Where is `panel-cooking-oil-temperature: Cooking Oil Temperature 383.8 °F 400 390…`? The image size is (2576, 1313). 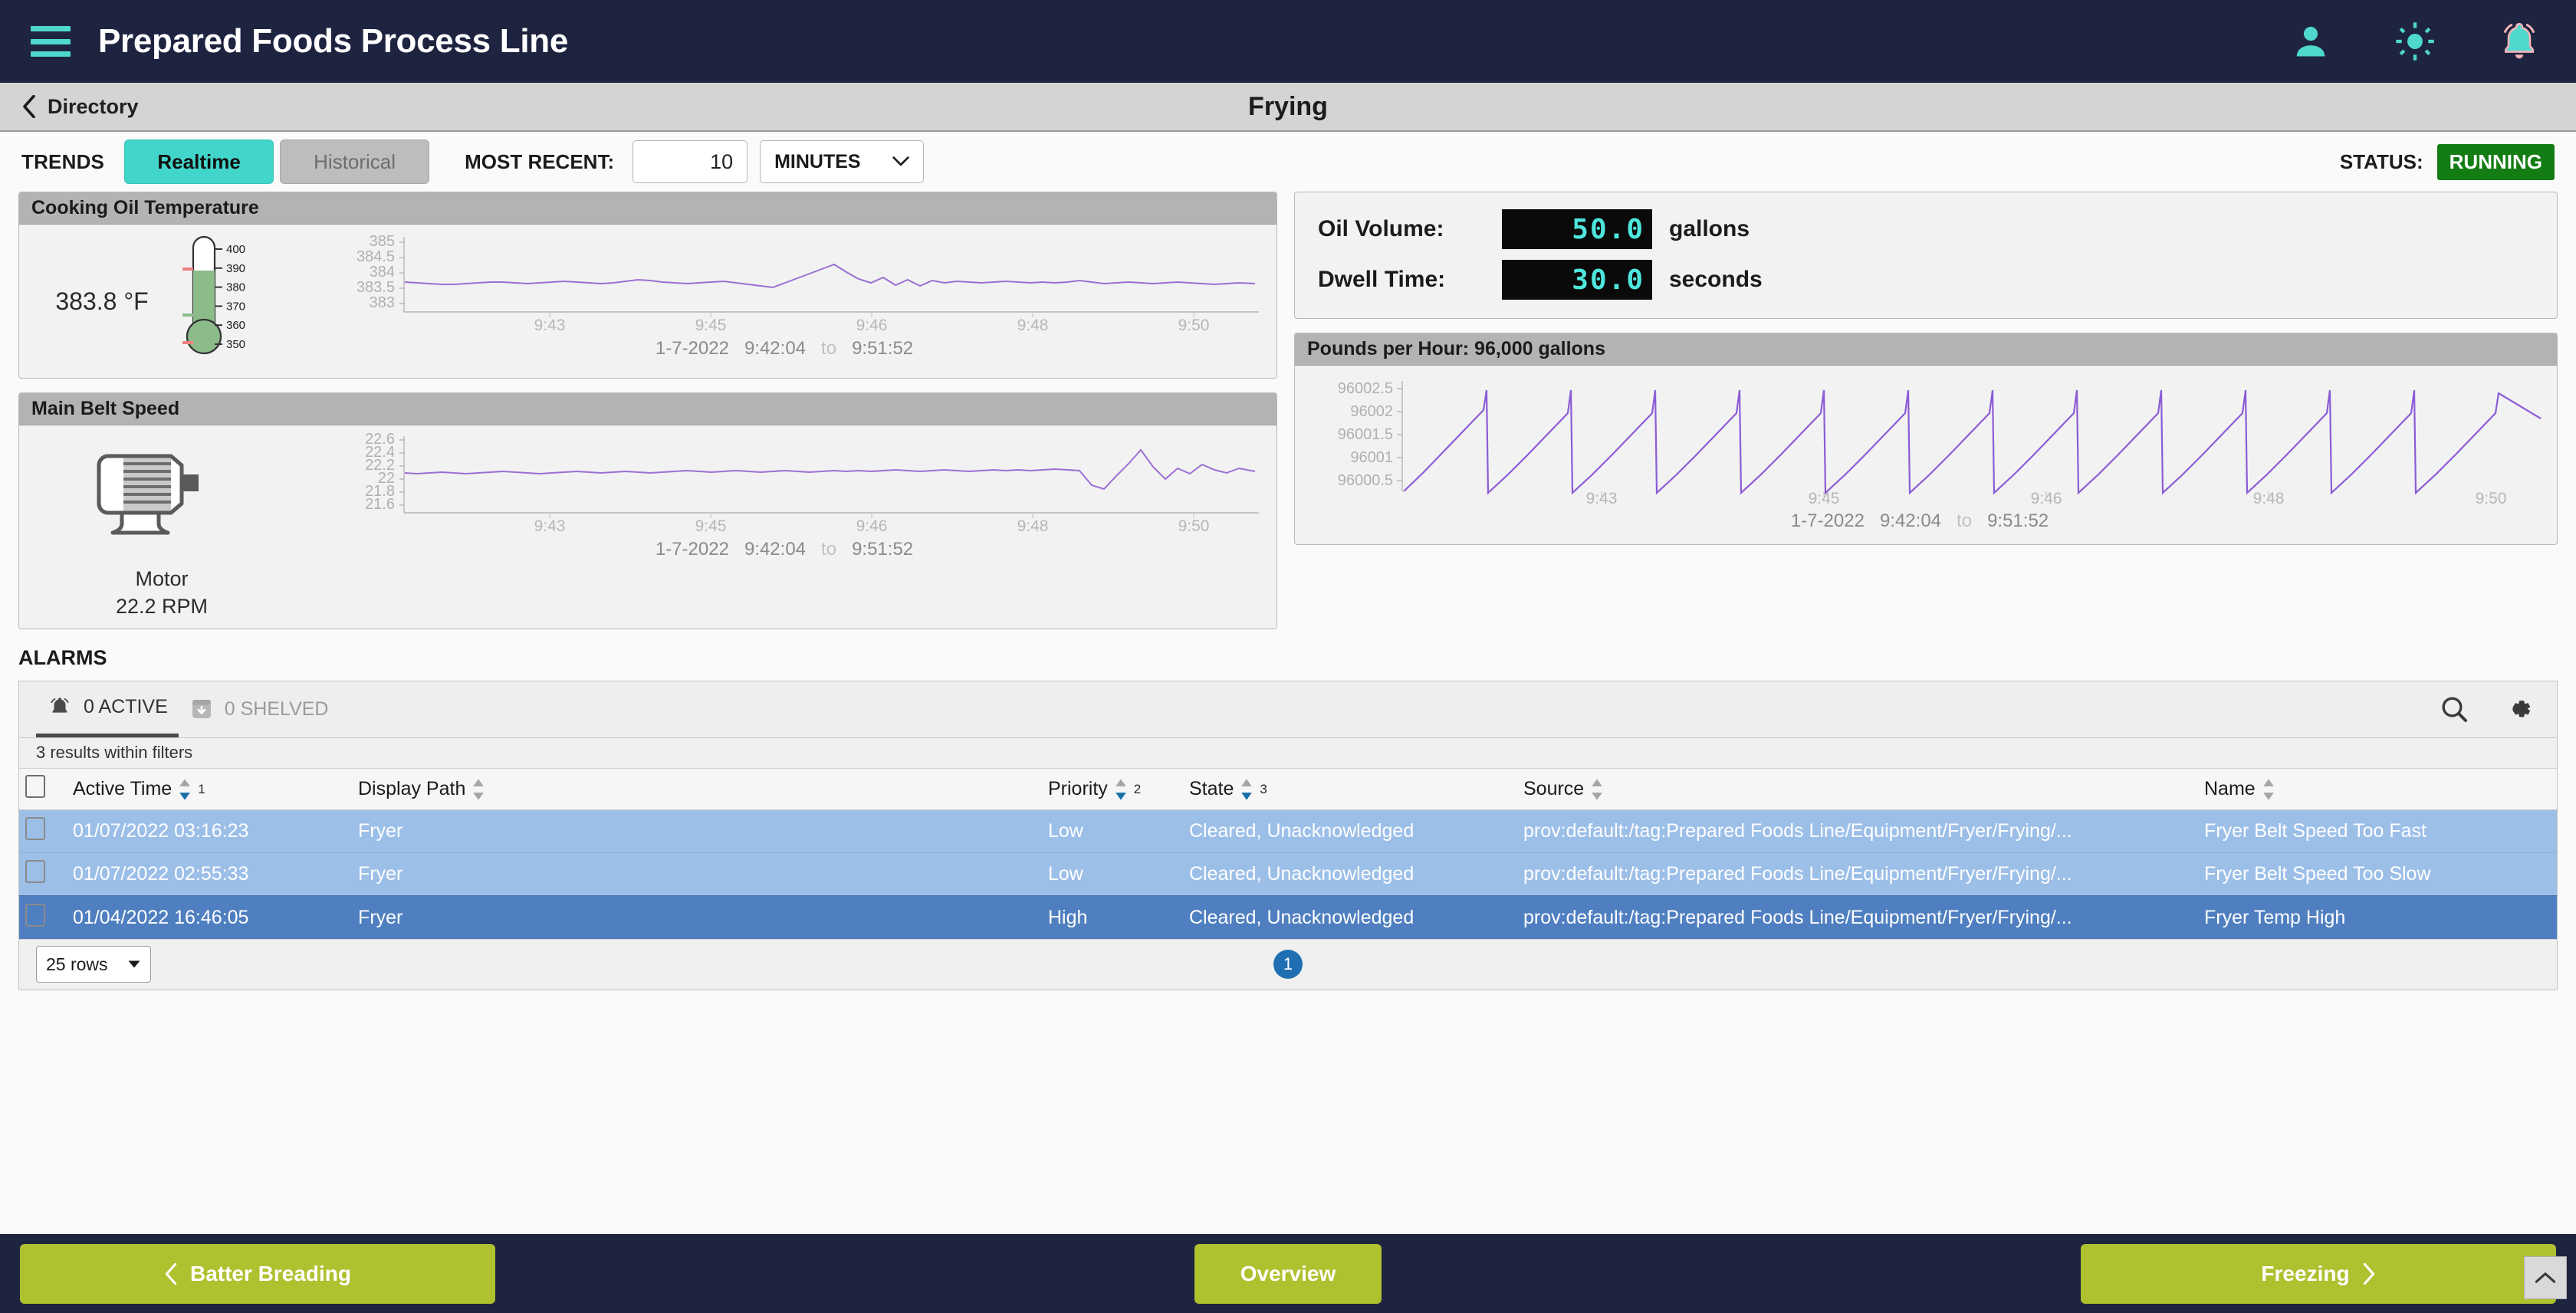
panel-cooking-oil-temperature: Cooking Oil Temperature 383.8 °F 400 390… is located at coordinates (648, 285).